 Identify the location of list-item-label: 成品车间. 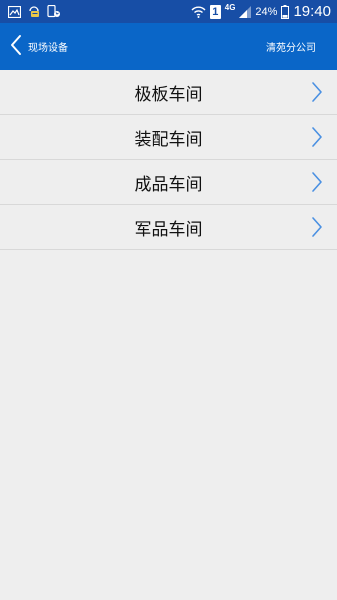
(168, 184).